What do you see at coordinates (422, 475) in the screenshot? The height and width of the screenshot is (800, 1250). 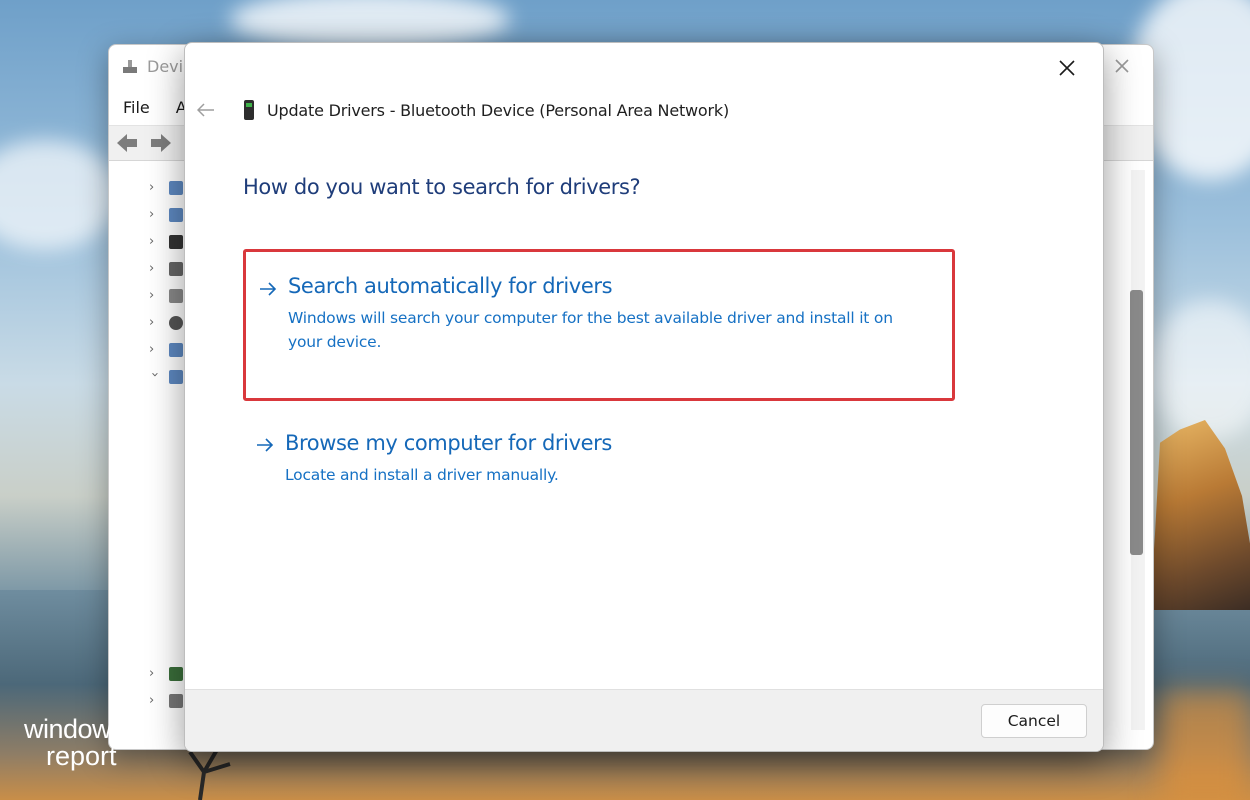 I see `option-description: Locate and install a driver manually.` at bounding box center [422, 475].